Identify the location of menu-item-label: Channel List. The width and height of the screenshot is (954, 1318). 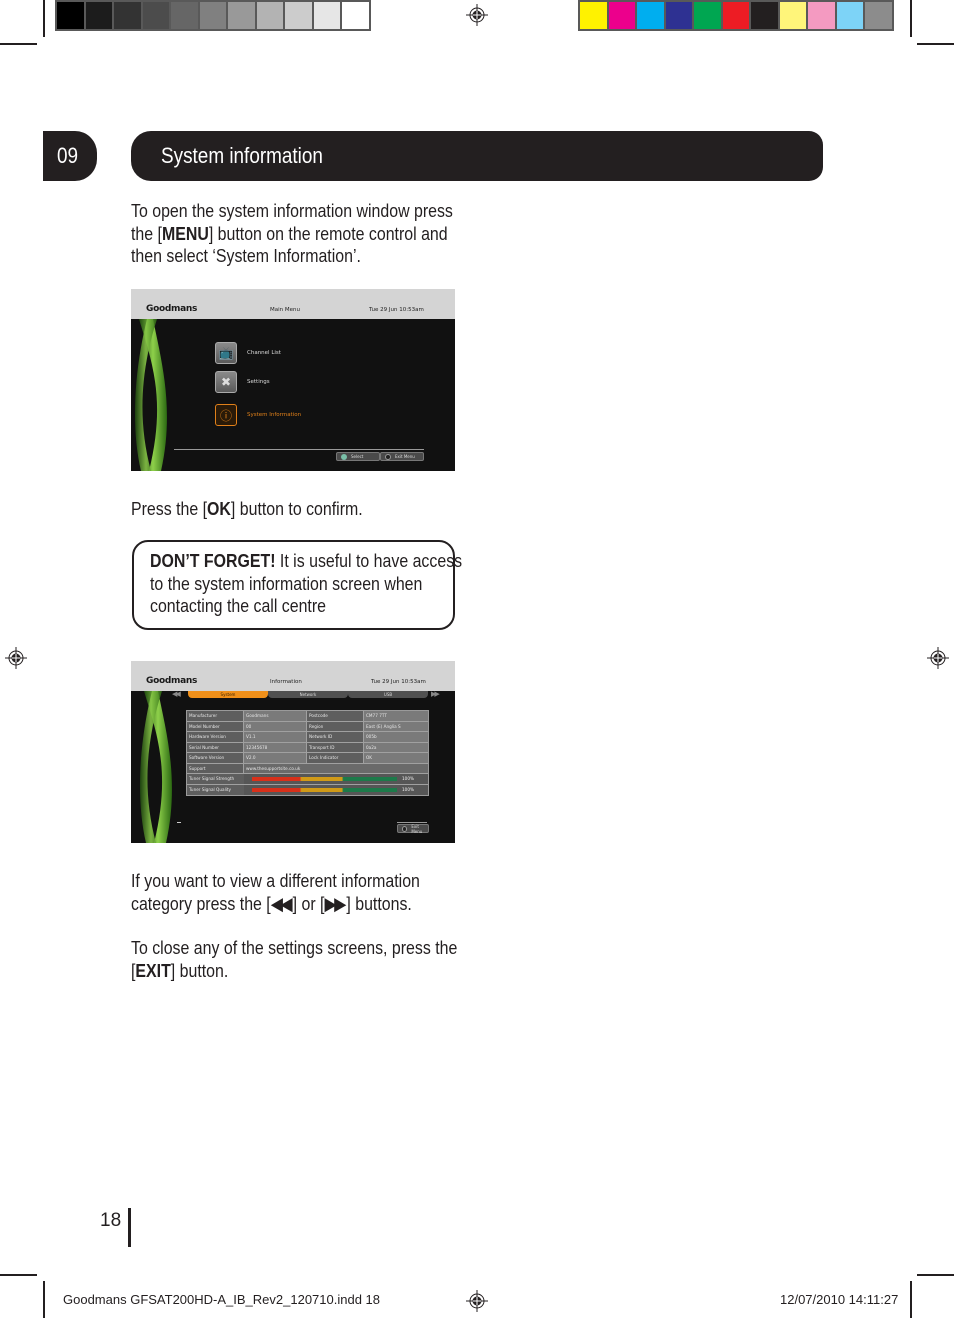
(264, 353).